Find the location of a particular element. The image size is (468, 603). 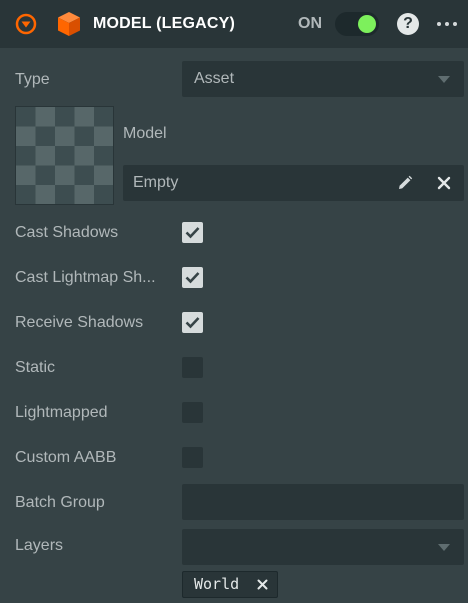

remove-tag-icon is located at coordinates (262, 584).